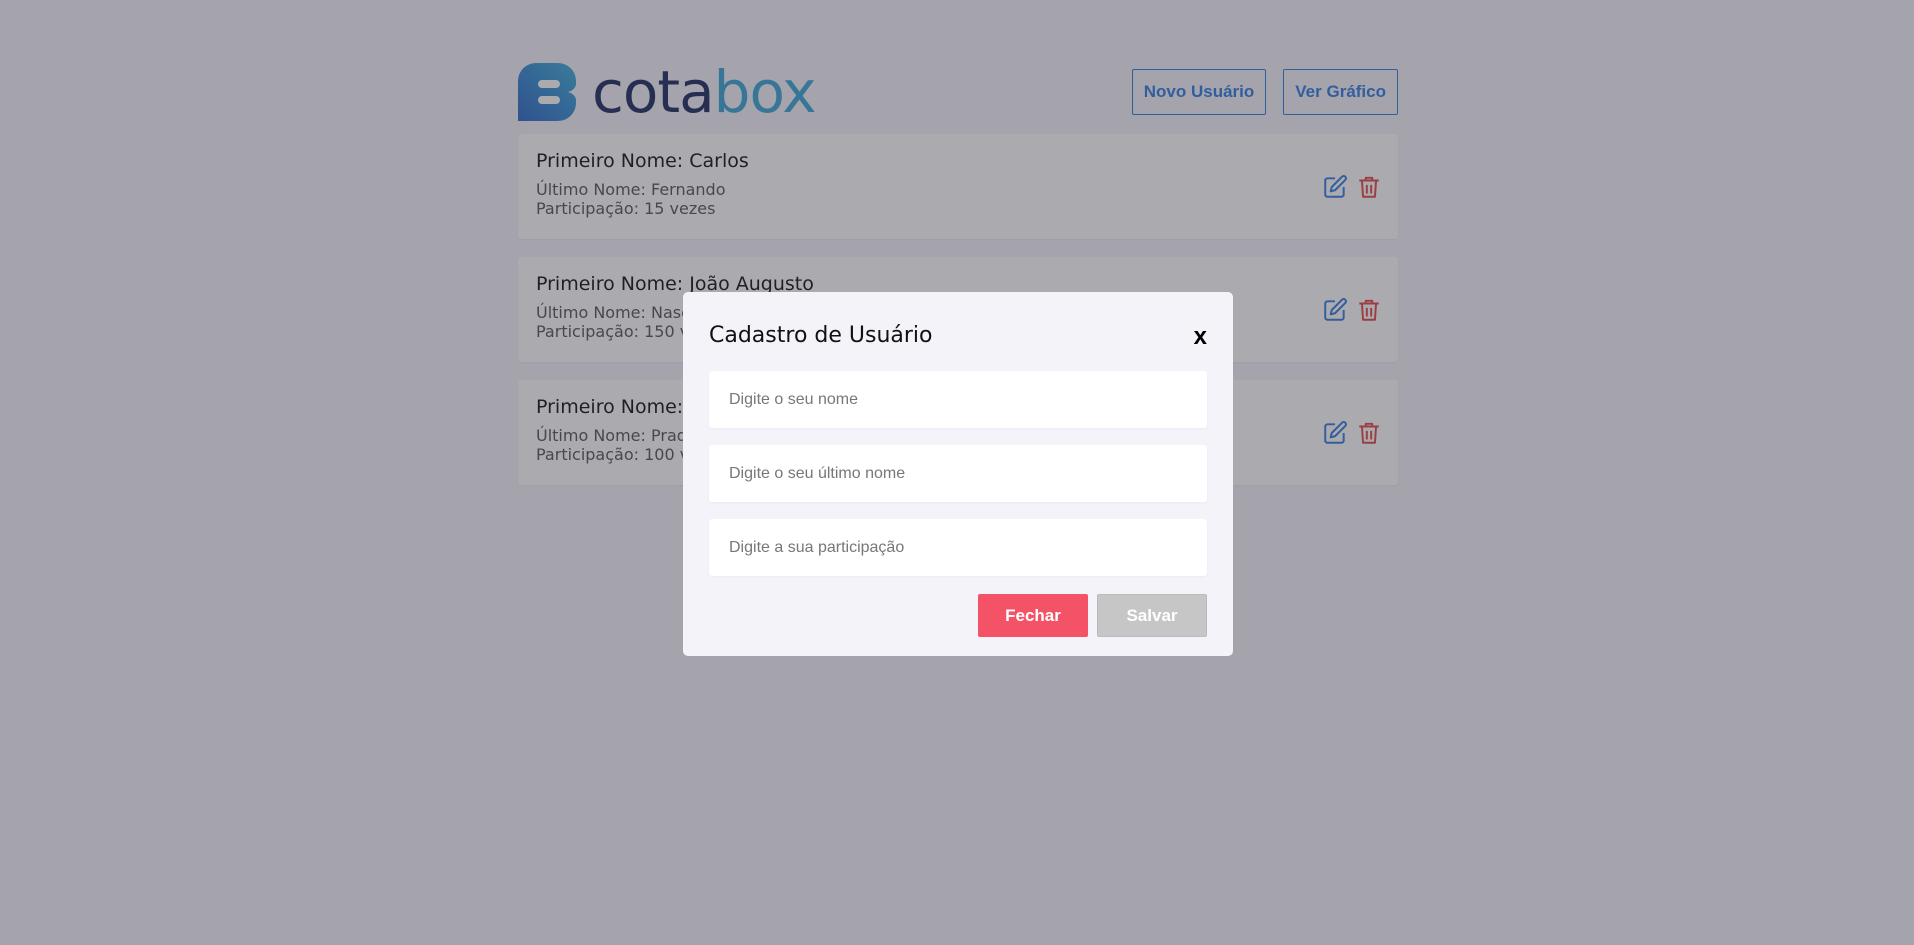 This screenshot has height=945, width=1914. Describe the element at coordinates (958, 335) in the screenshot. I see `modal-header: Cadastro de Usuário x` at that location.